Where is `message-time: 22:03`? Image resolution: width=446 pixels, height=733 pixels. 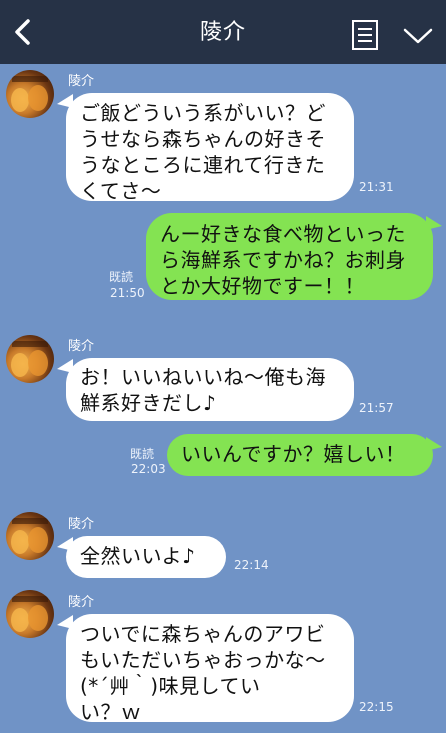
message-time: 22:03 is located at coordinates (148, 469).